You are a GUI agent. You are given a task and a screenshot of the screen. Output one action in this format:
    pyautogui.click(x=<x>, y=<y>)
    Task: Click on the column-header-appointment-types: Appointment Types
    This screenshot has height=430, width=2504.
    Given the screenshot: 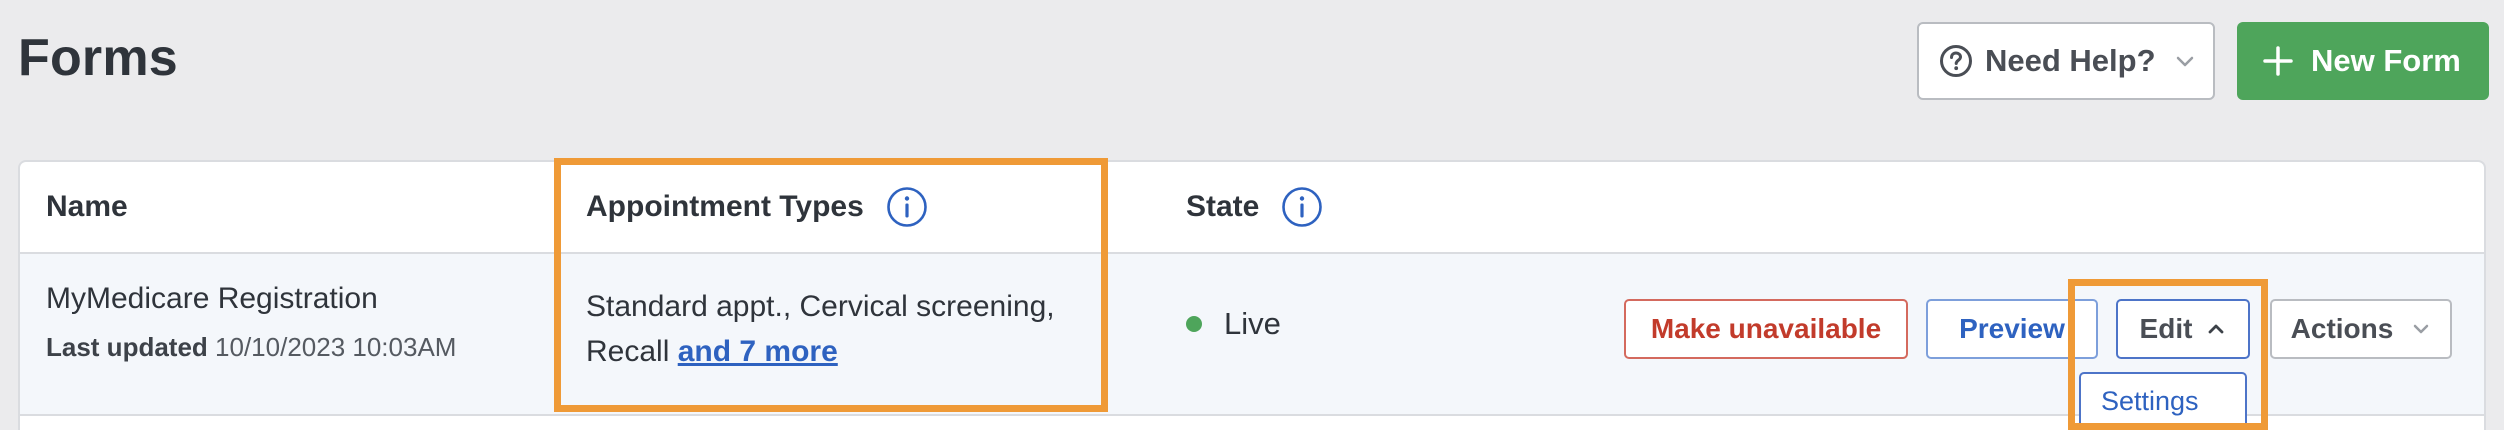 What is the action you would take?
    pyautogui.click(x=757, y=207)
    